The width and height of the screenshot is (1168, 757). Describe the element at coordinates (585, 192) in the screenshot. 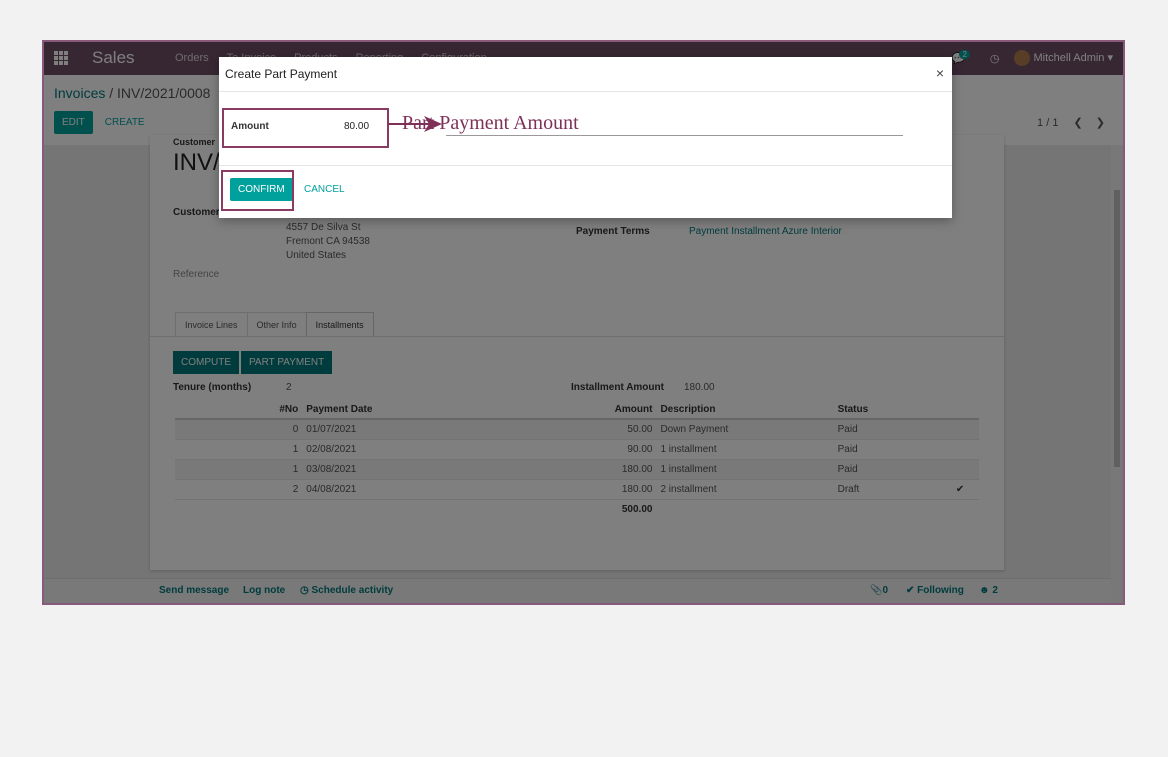

I see `dialog-footer: CONFIRM CANCEL` at that location.